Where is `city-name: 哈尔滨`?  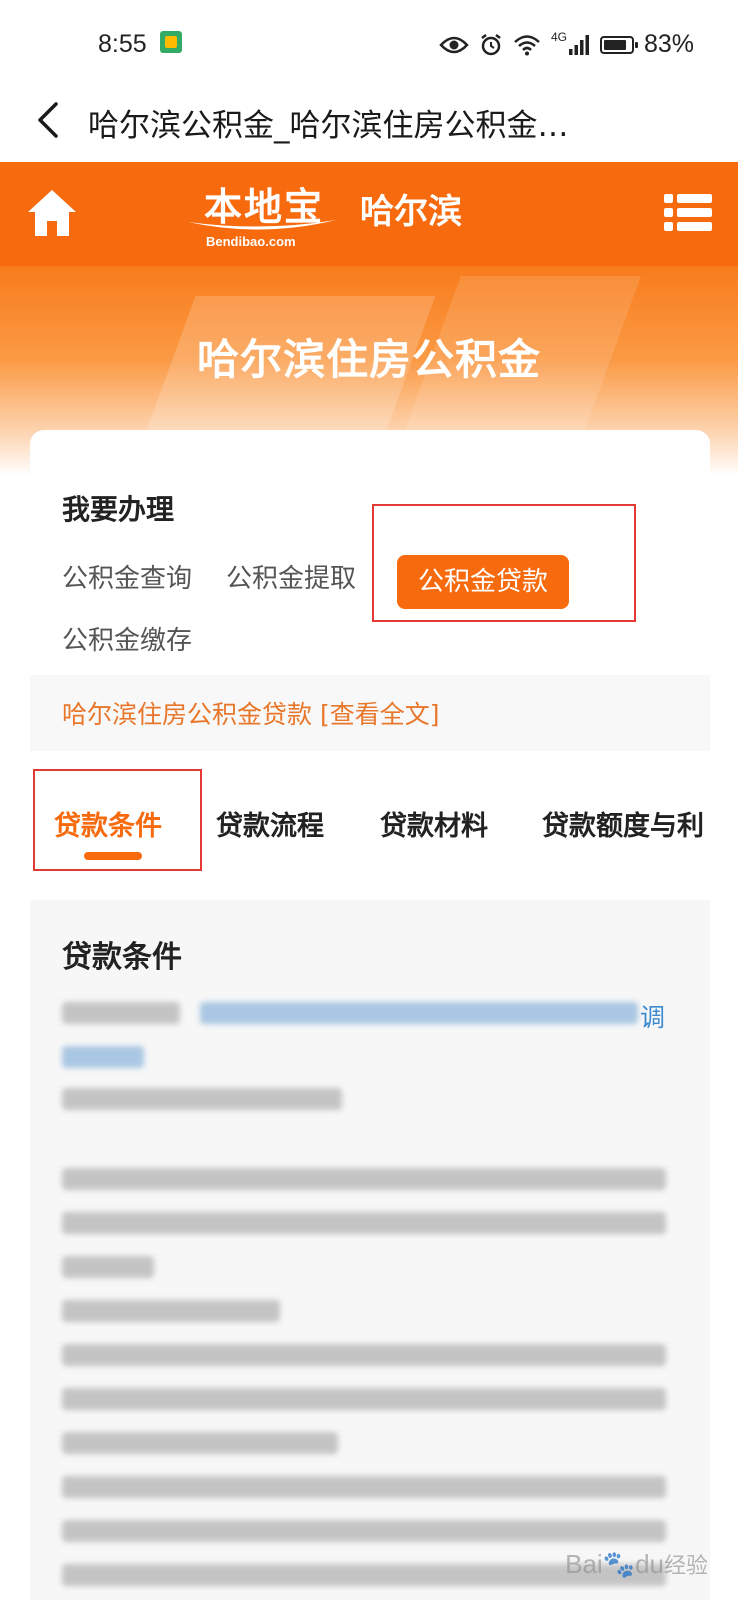
city-name: 哈尔滨 is located at coordinates (411, 208).